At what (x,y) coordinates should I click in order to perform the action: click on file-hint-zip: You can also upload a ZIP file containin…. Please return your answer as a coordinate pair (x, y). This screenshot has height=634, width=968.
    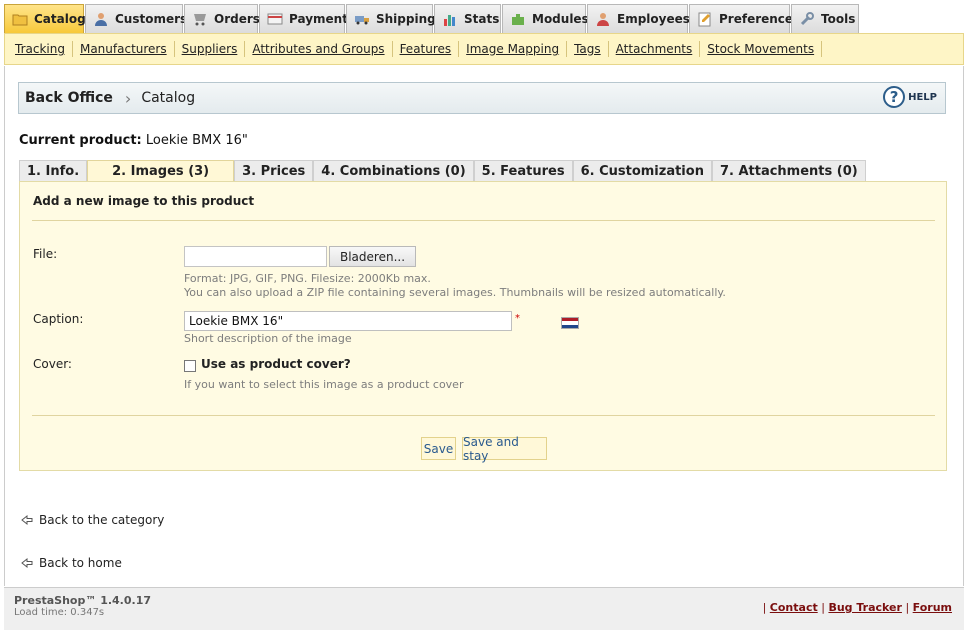
    Looking at the image, I should click on (455, 292).